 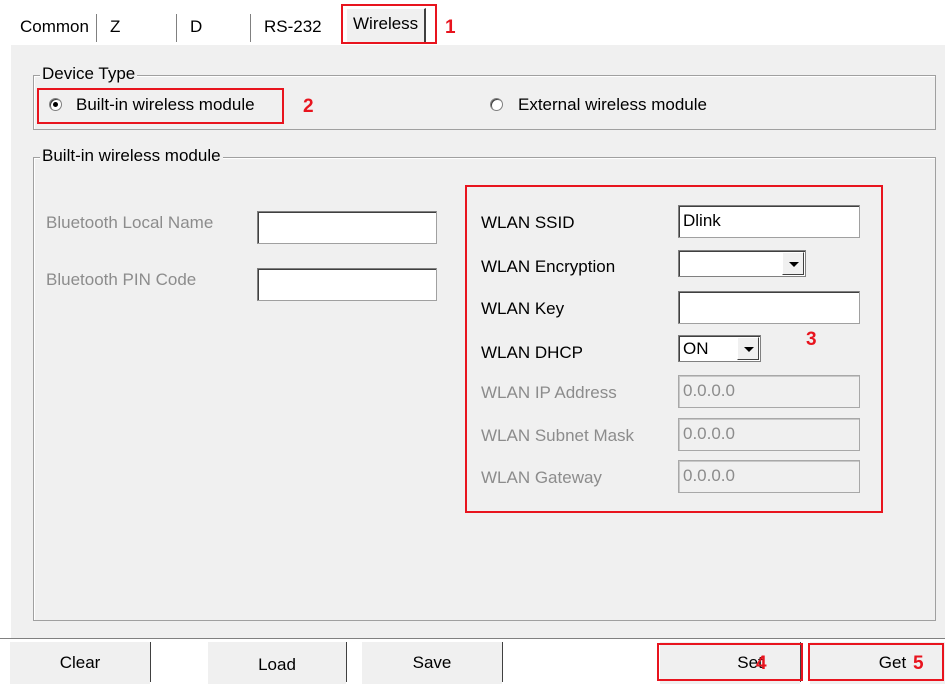 What do you see at coordinates (558, 435) in the screenshot?
I see `wlan-subnet-mask-label: WLAN Subnet Mask` at bounding box center [558, 435].